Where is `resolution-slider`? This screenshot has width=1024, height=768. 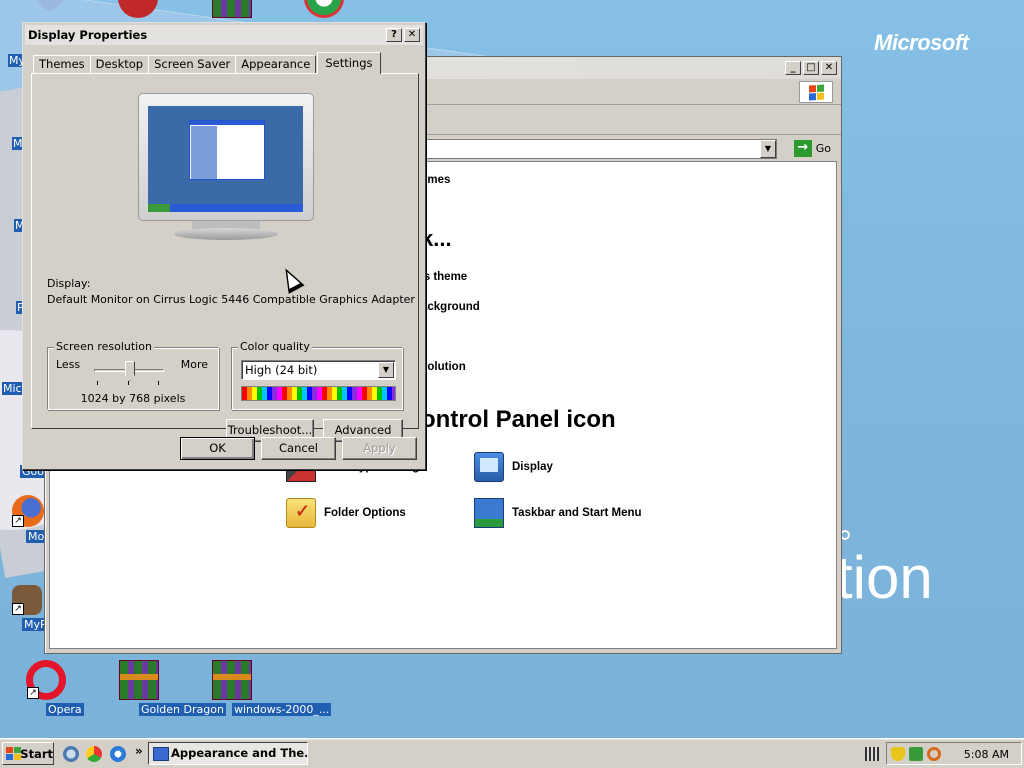
resolution-slider is located at coordinates (129, 371).